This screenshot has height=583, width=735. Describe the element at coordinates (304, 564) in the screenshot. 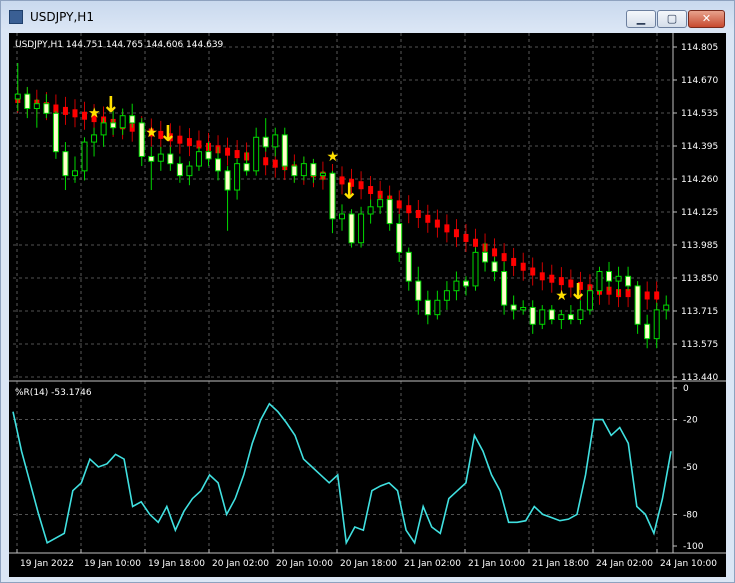

I see `time-tick-label: 20 Jan 10:00` at that location.